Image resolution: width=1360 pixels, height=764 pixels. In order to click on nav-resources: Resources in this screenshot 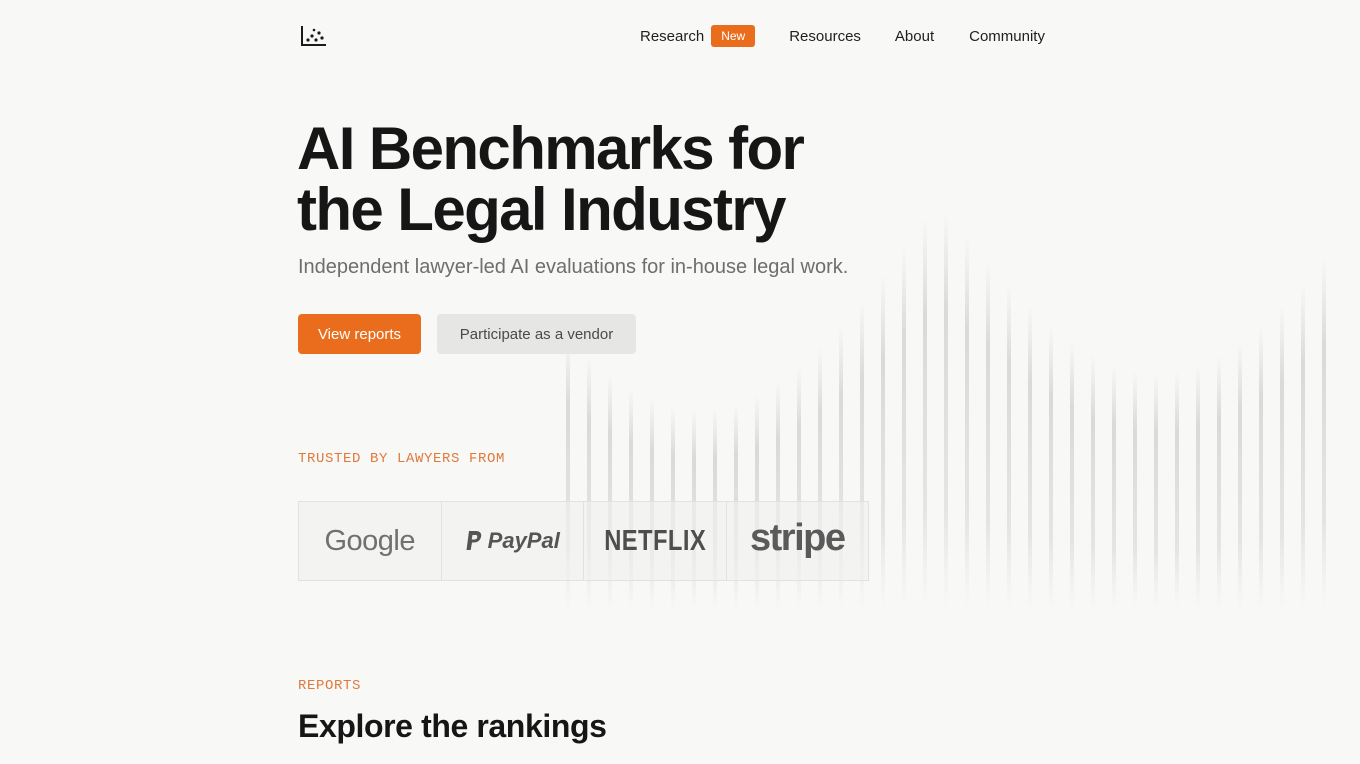, I will do `click(825, 36)`.